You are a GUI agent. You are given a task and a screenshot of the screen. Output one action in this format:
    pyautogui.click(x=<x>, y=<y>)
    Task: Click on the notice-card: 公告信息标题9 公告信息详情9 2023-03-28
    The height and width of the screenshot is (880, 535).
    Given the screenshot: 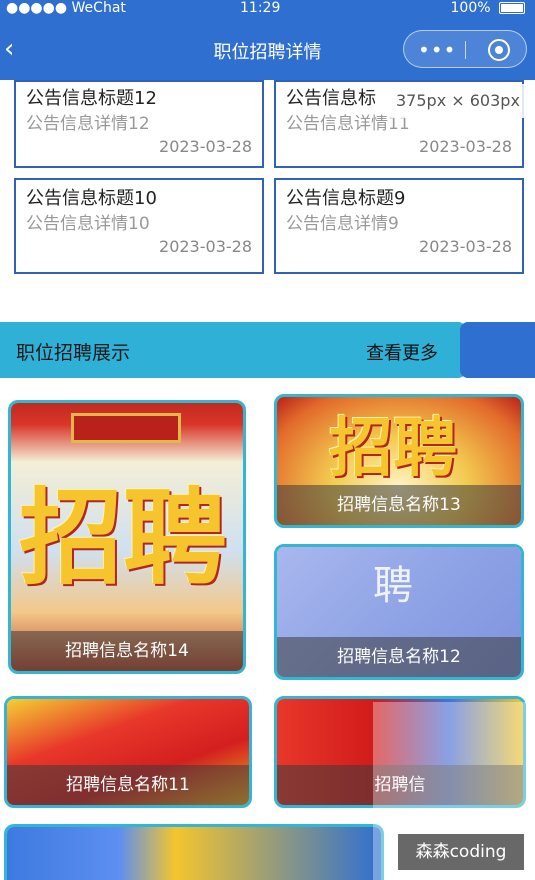 What is the action you would take?
    pyautogui.click(x=399, y=226)
    